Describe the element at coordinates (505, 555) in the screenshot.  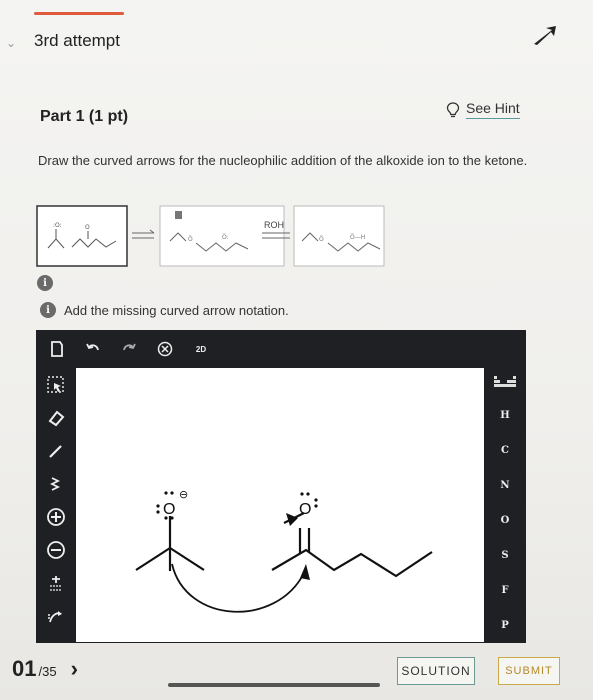
I see `element-s: S` at that location.